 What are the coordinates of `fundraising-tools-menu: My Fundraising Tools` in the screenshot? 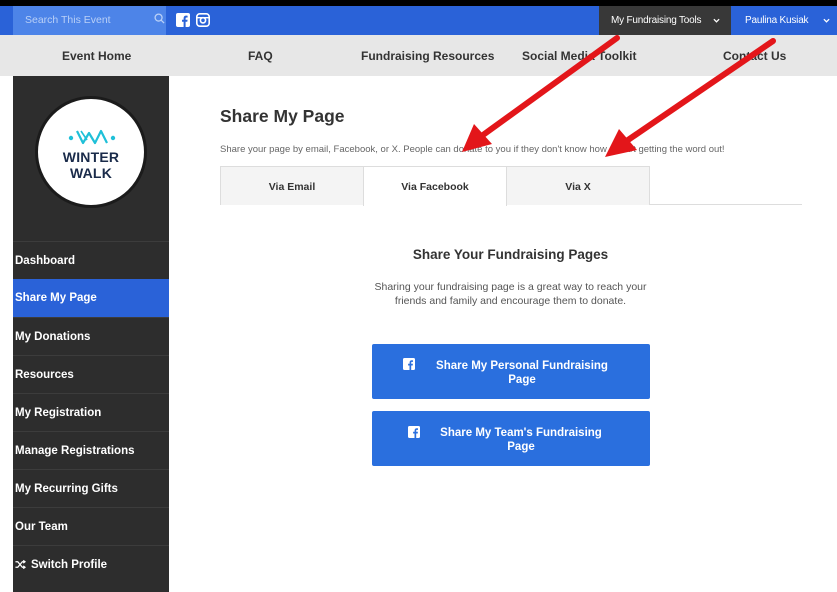 It's located at (665, 20).